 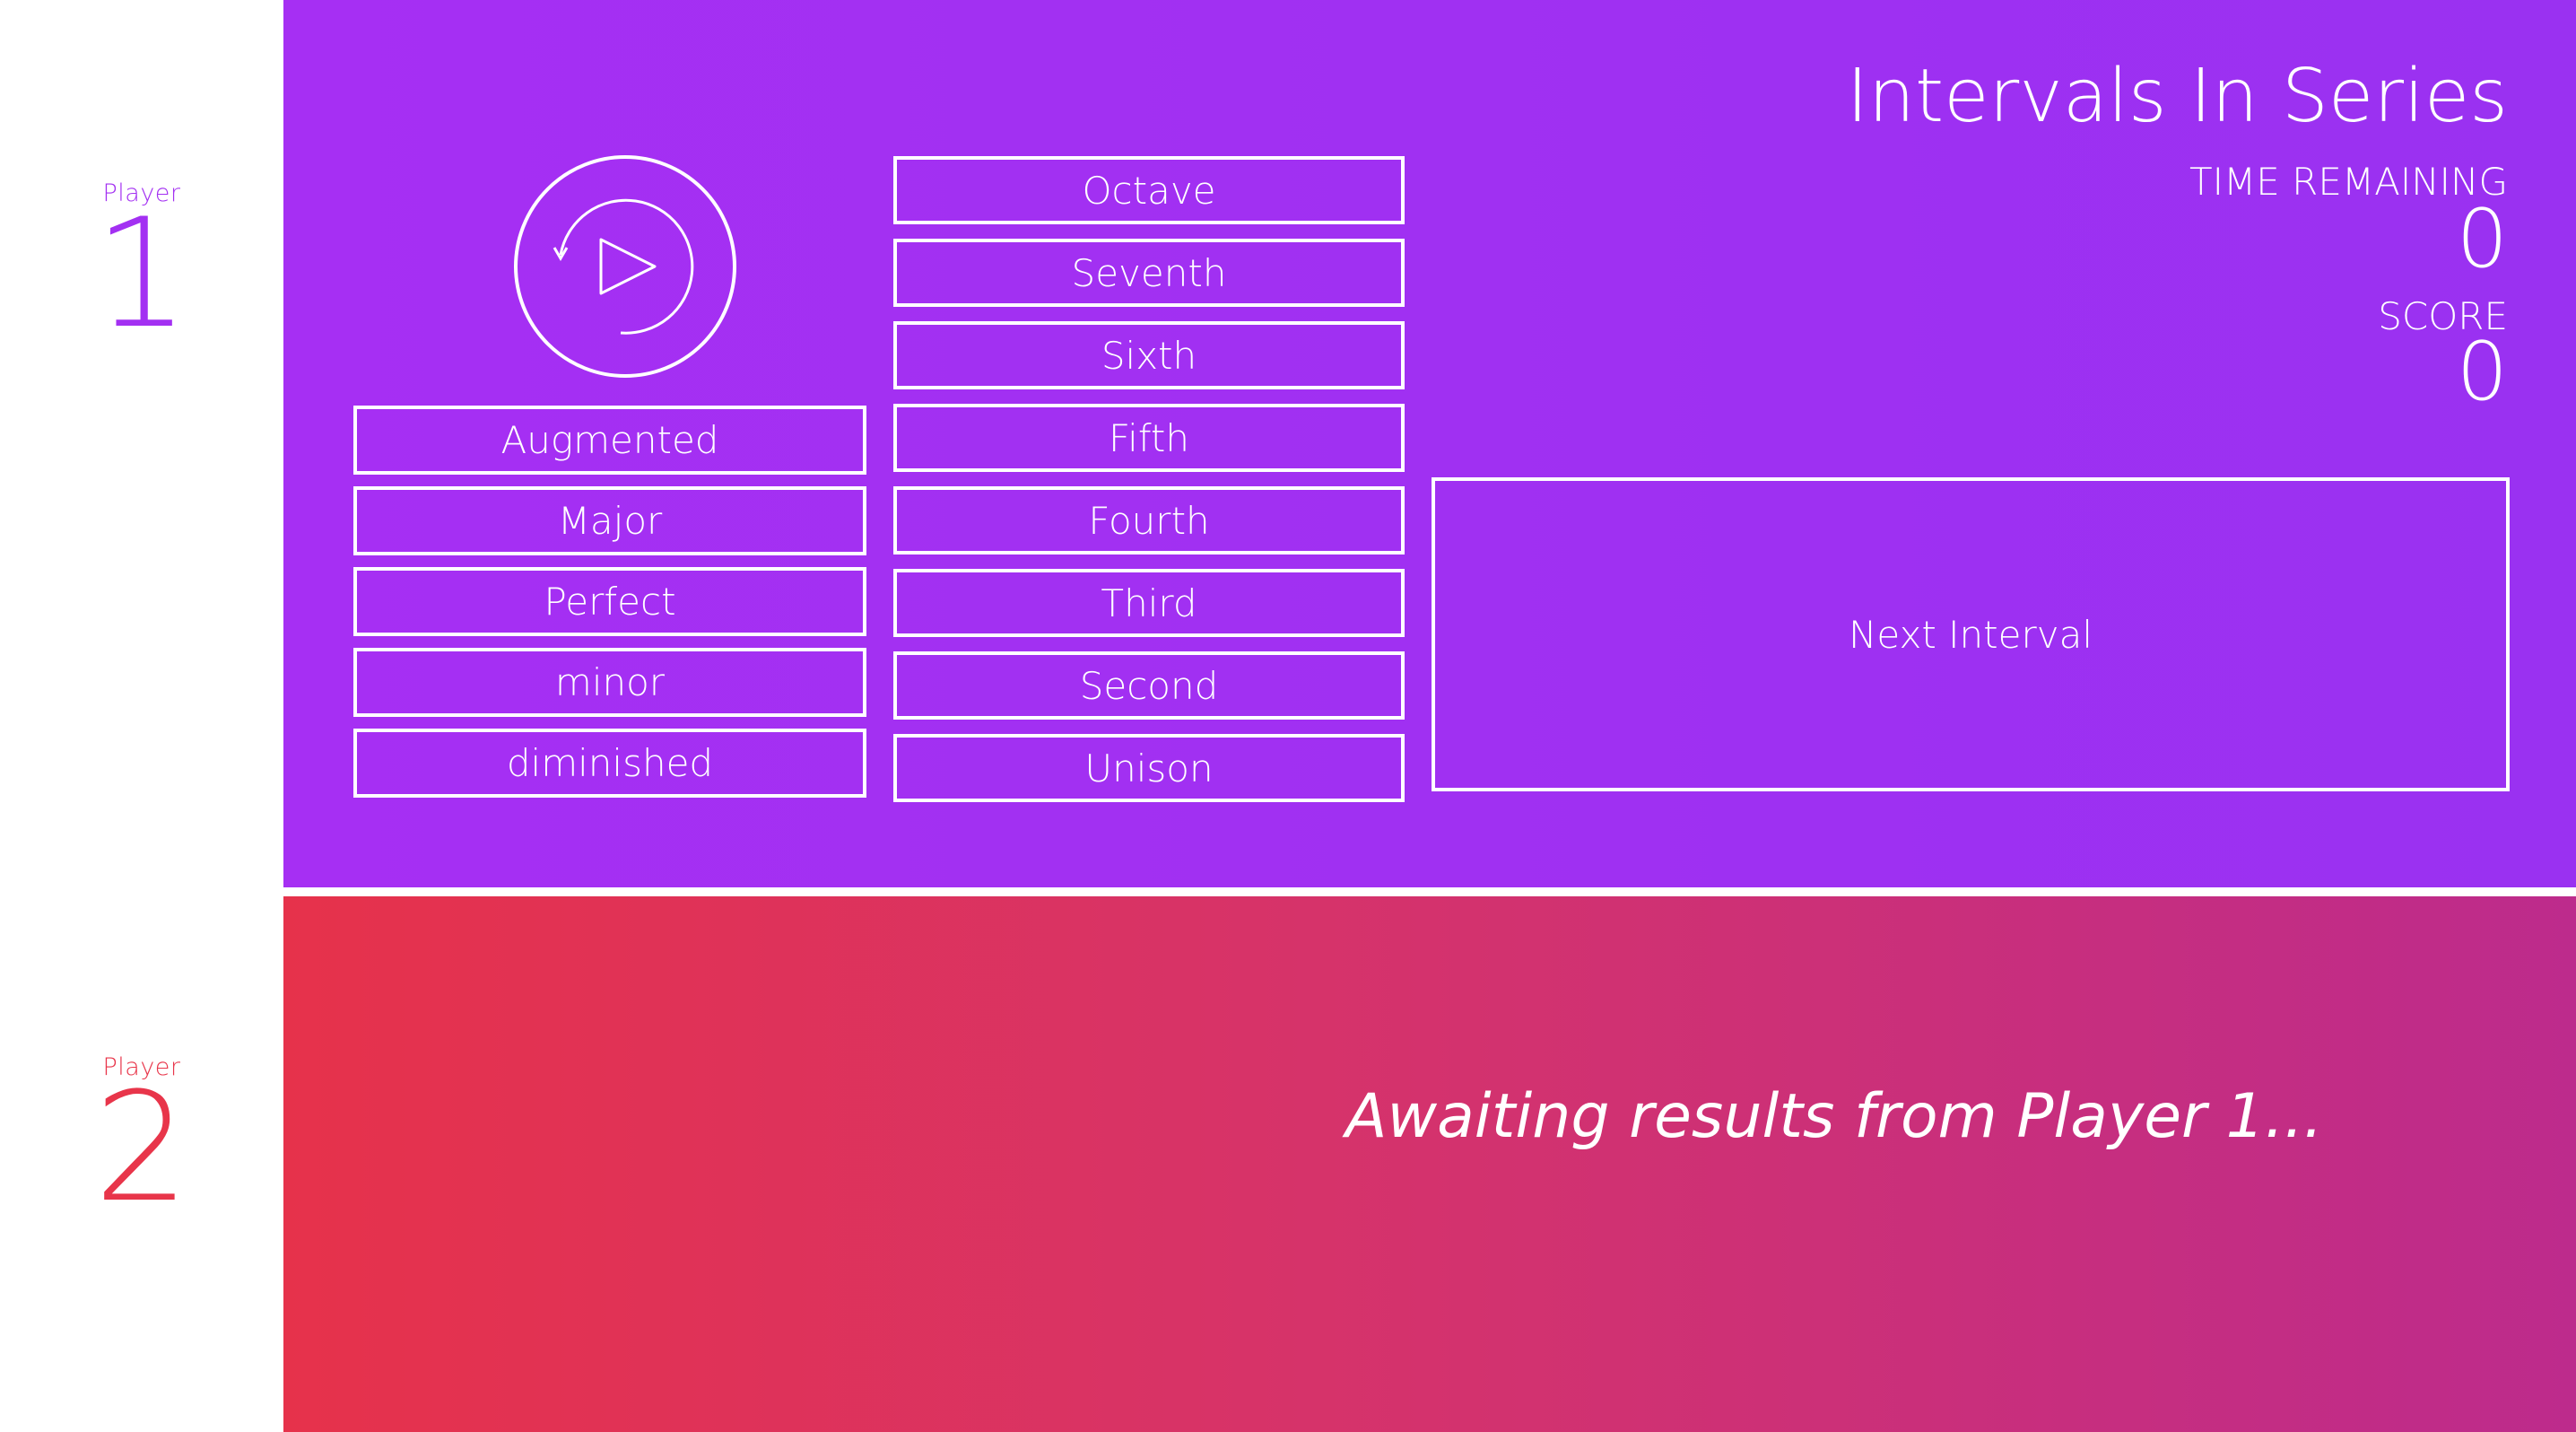 I want to click on quality-button-augmented: Augmented, so click(x=609, y=440).